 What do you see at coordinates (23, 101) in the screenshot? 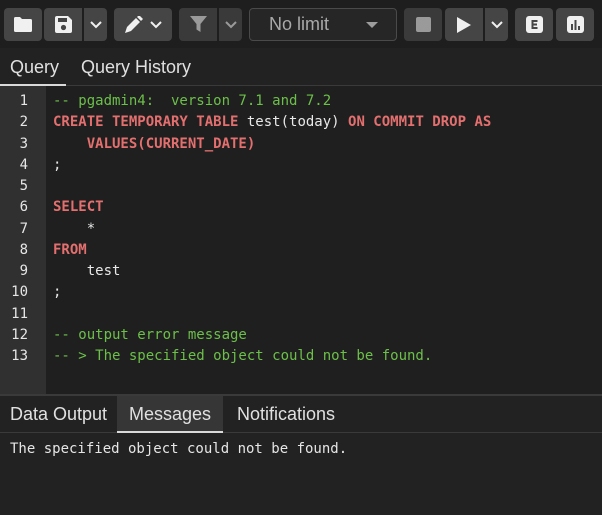
I see `line-number: 1` at bounding box center [23, 101].